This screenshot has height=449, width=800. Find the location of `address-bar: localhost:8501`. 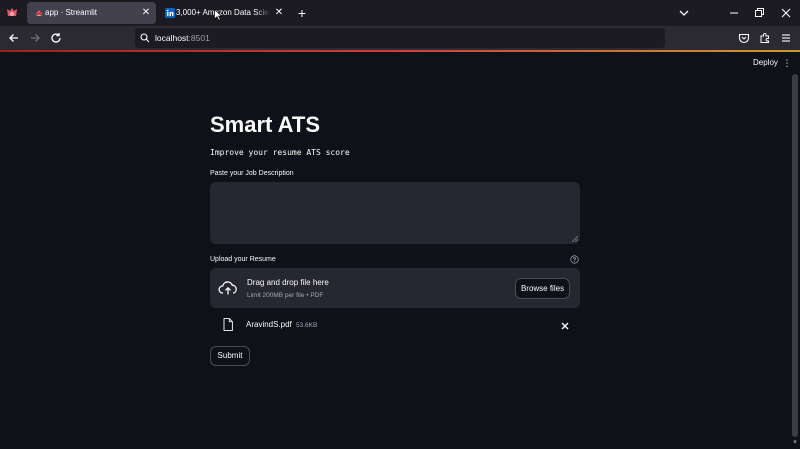

address-bar: localhost:8501 is located at coordinates (400, 38).